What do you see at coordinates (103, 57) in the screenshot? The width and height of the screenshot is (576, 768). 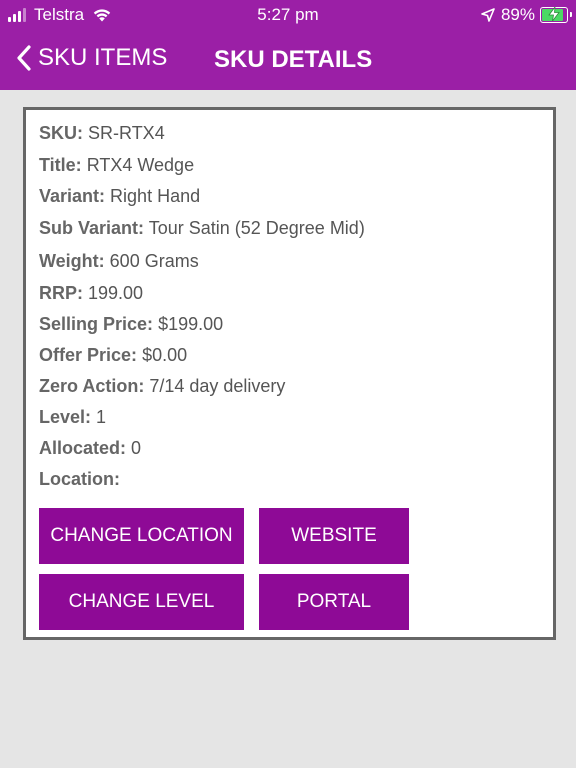 I see `back-button-label: SKU ITEMS` at bounding box center [103, 57].